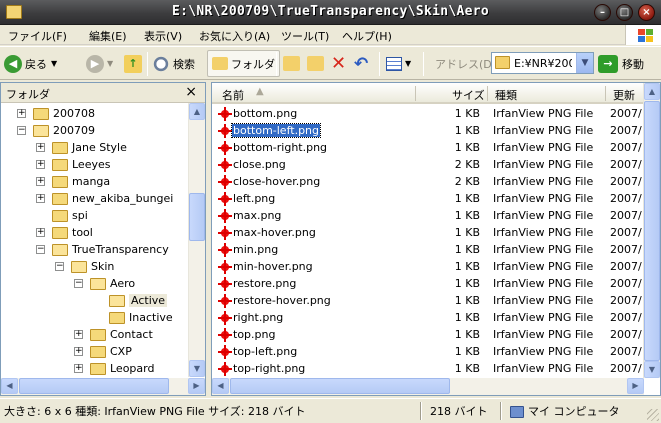 This screenshot has height=423, width=661. I want to click on column-header-size: サイズ, so click(468, 95).